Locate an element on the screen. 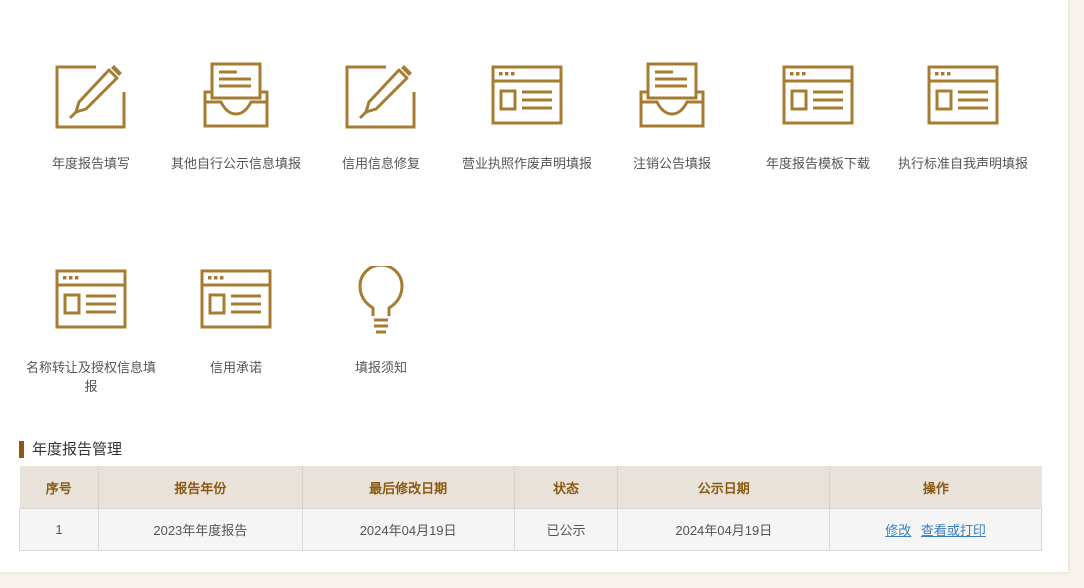  cell-report-year: 2023年年度报告 is located at coordinates (200, 529).